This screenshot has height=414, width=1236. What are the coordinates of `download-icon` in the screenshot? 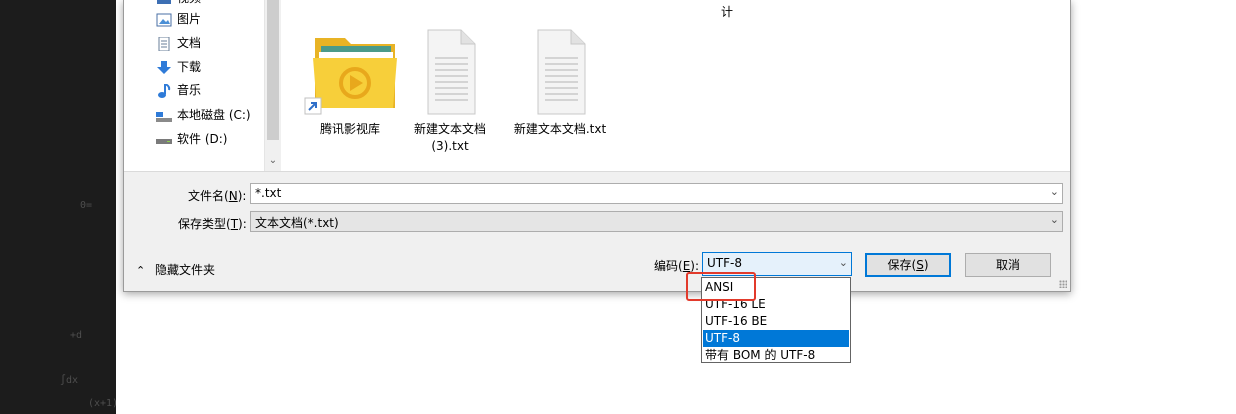 It's located at (164, 67).